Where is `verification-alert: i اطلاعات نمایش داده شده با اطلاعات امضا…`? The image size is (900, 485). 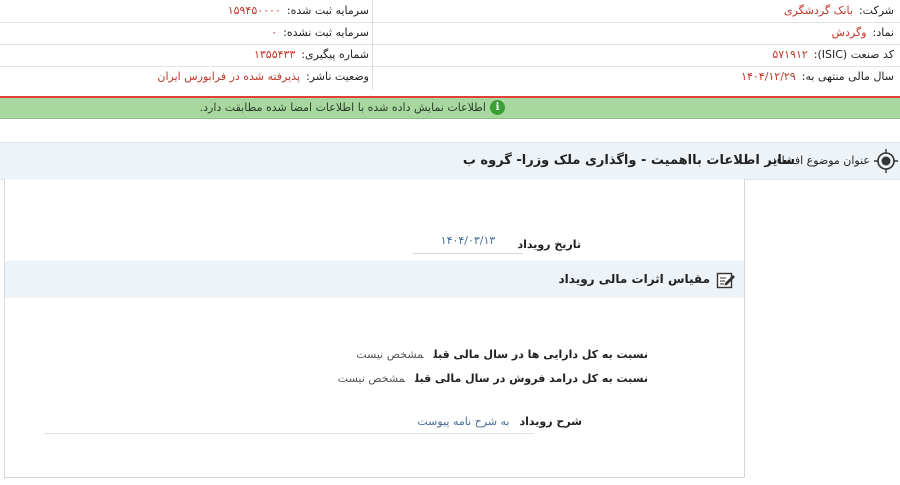
verification-alert: i اطلاعات نمایش داده شده با اطلاعات امضا… is located at coordinates (450, 108).